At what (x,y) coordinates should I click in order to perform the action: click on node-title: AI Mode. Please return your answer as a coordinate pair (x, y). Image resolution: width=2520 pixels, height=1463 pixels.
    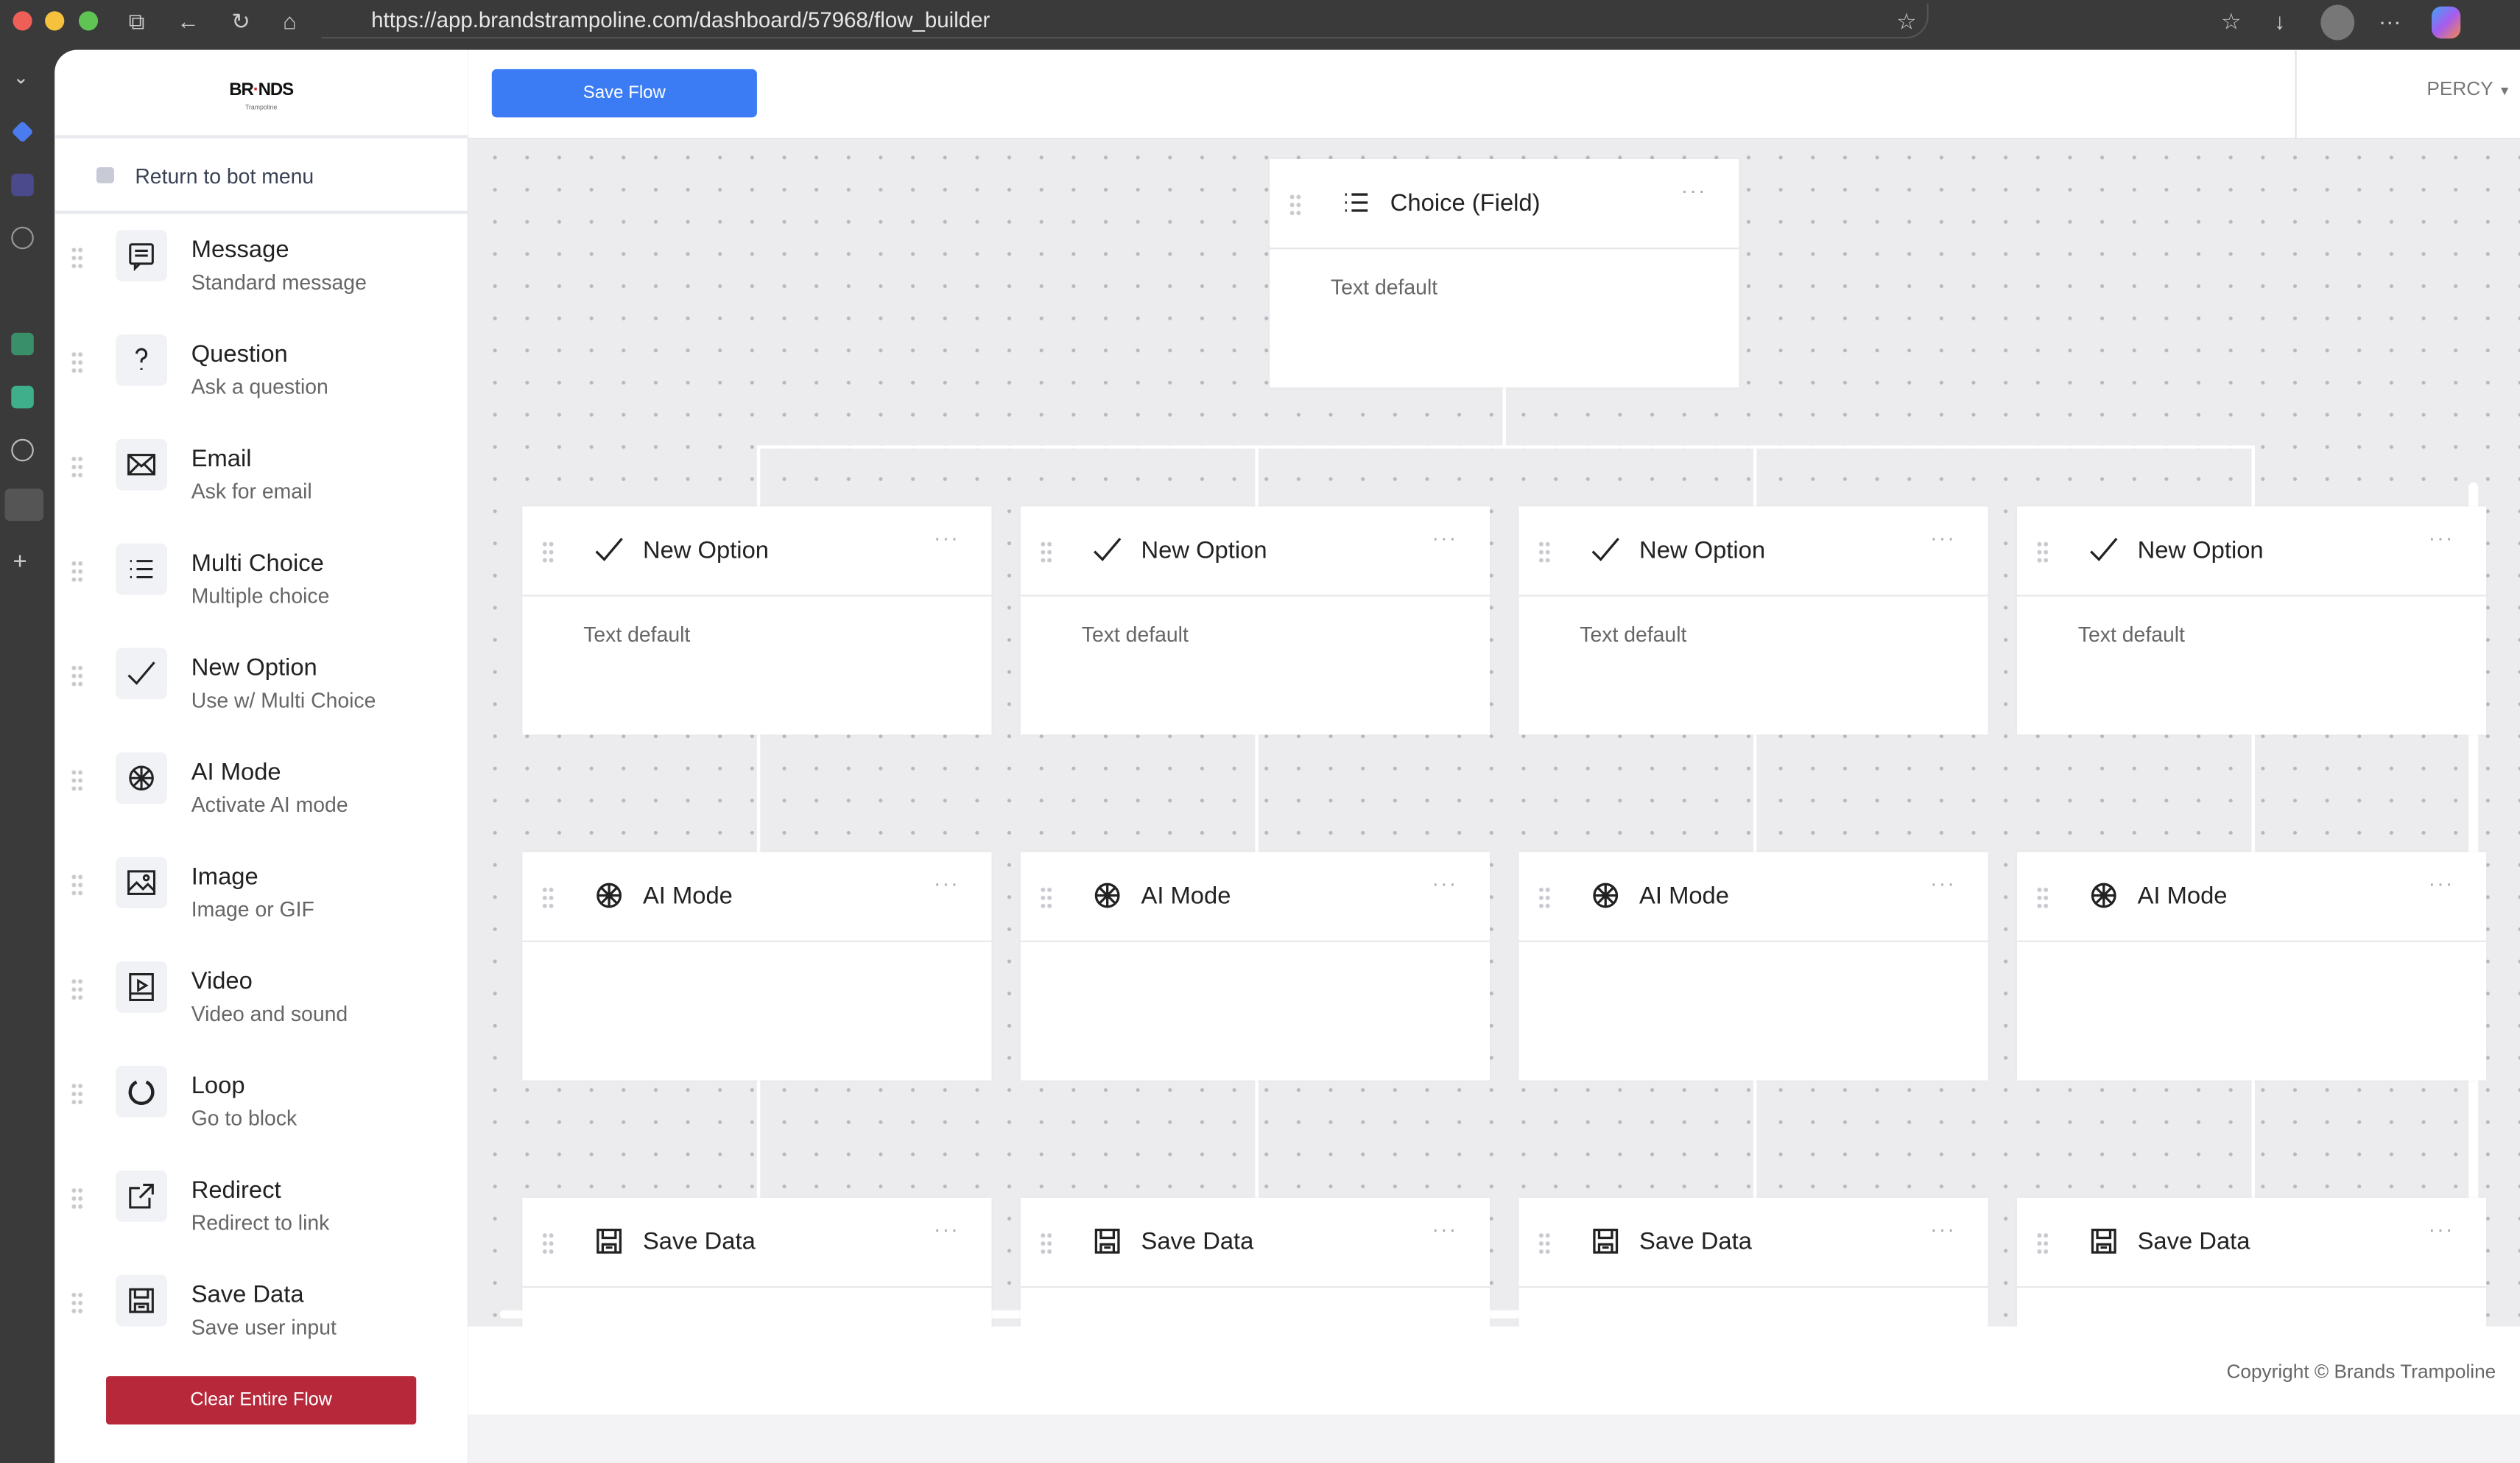
    Looking at the image, I should click on (2183, 897).